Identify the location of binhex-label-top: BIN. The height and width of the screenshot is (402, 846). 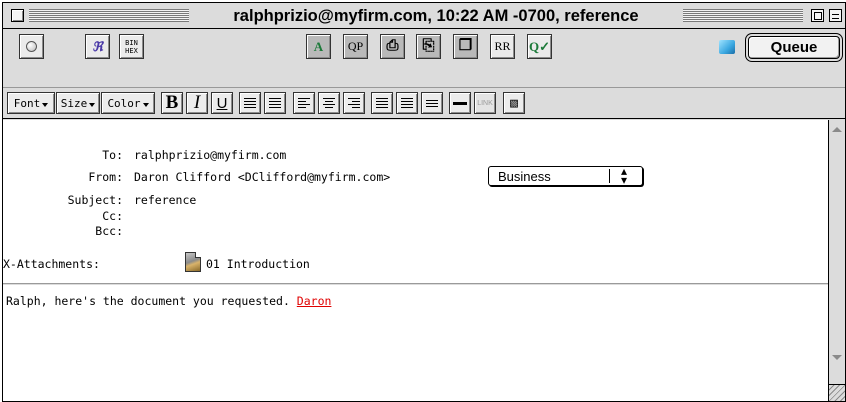
(131, 42).